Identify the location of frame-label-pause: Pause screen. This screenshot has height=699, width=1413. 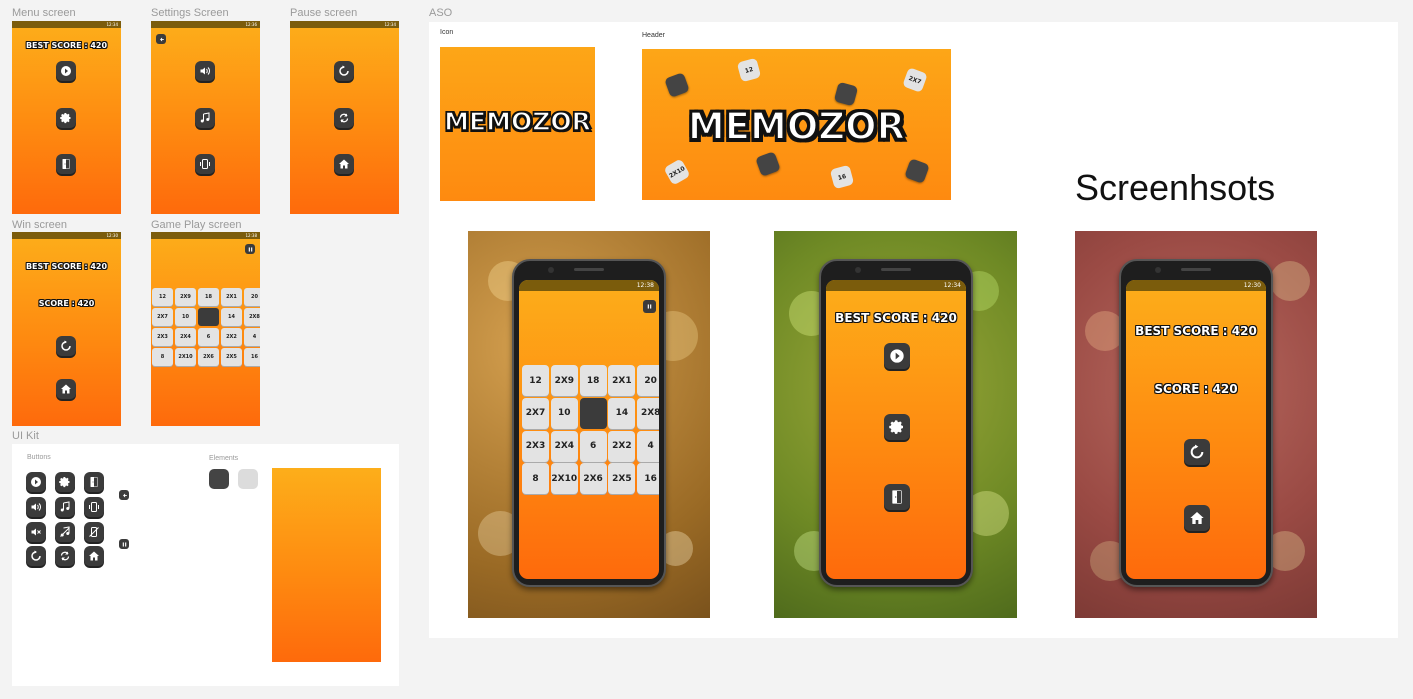
(324, 13).